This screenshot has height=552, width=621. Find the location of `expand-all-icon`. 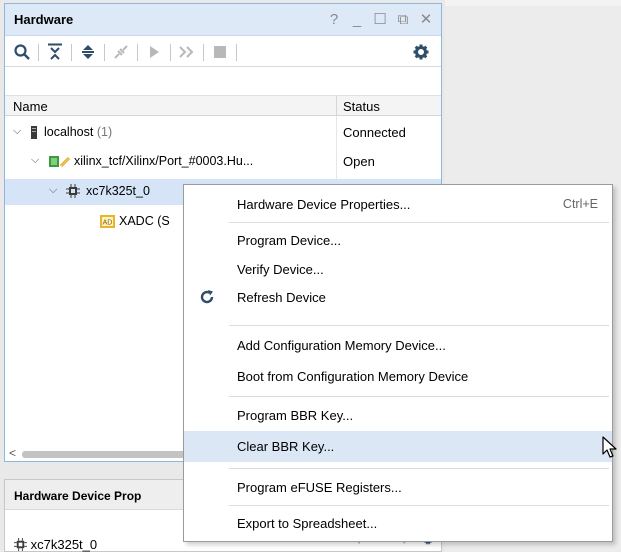

expand-all-icon is located at coordinates (88, 52).